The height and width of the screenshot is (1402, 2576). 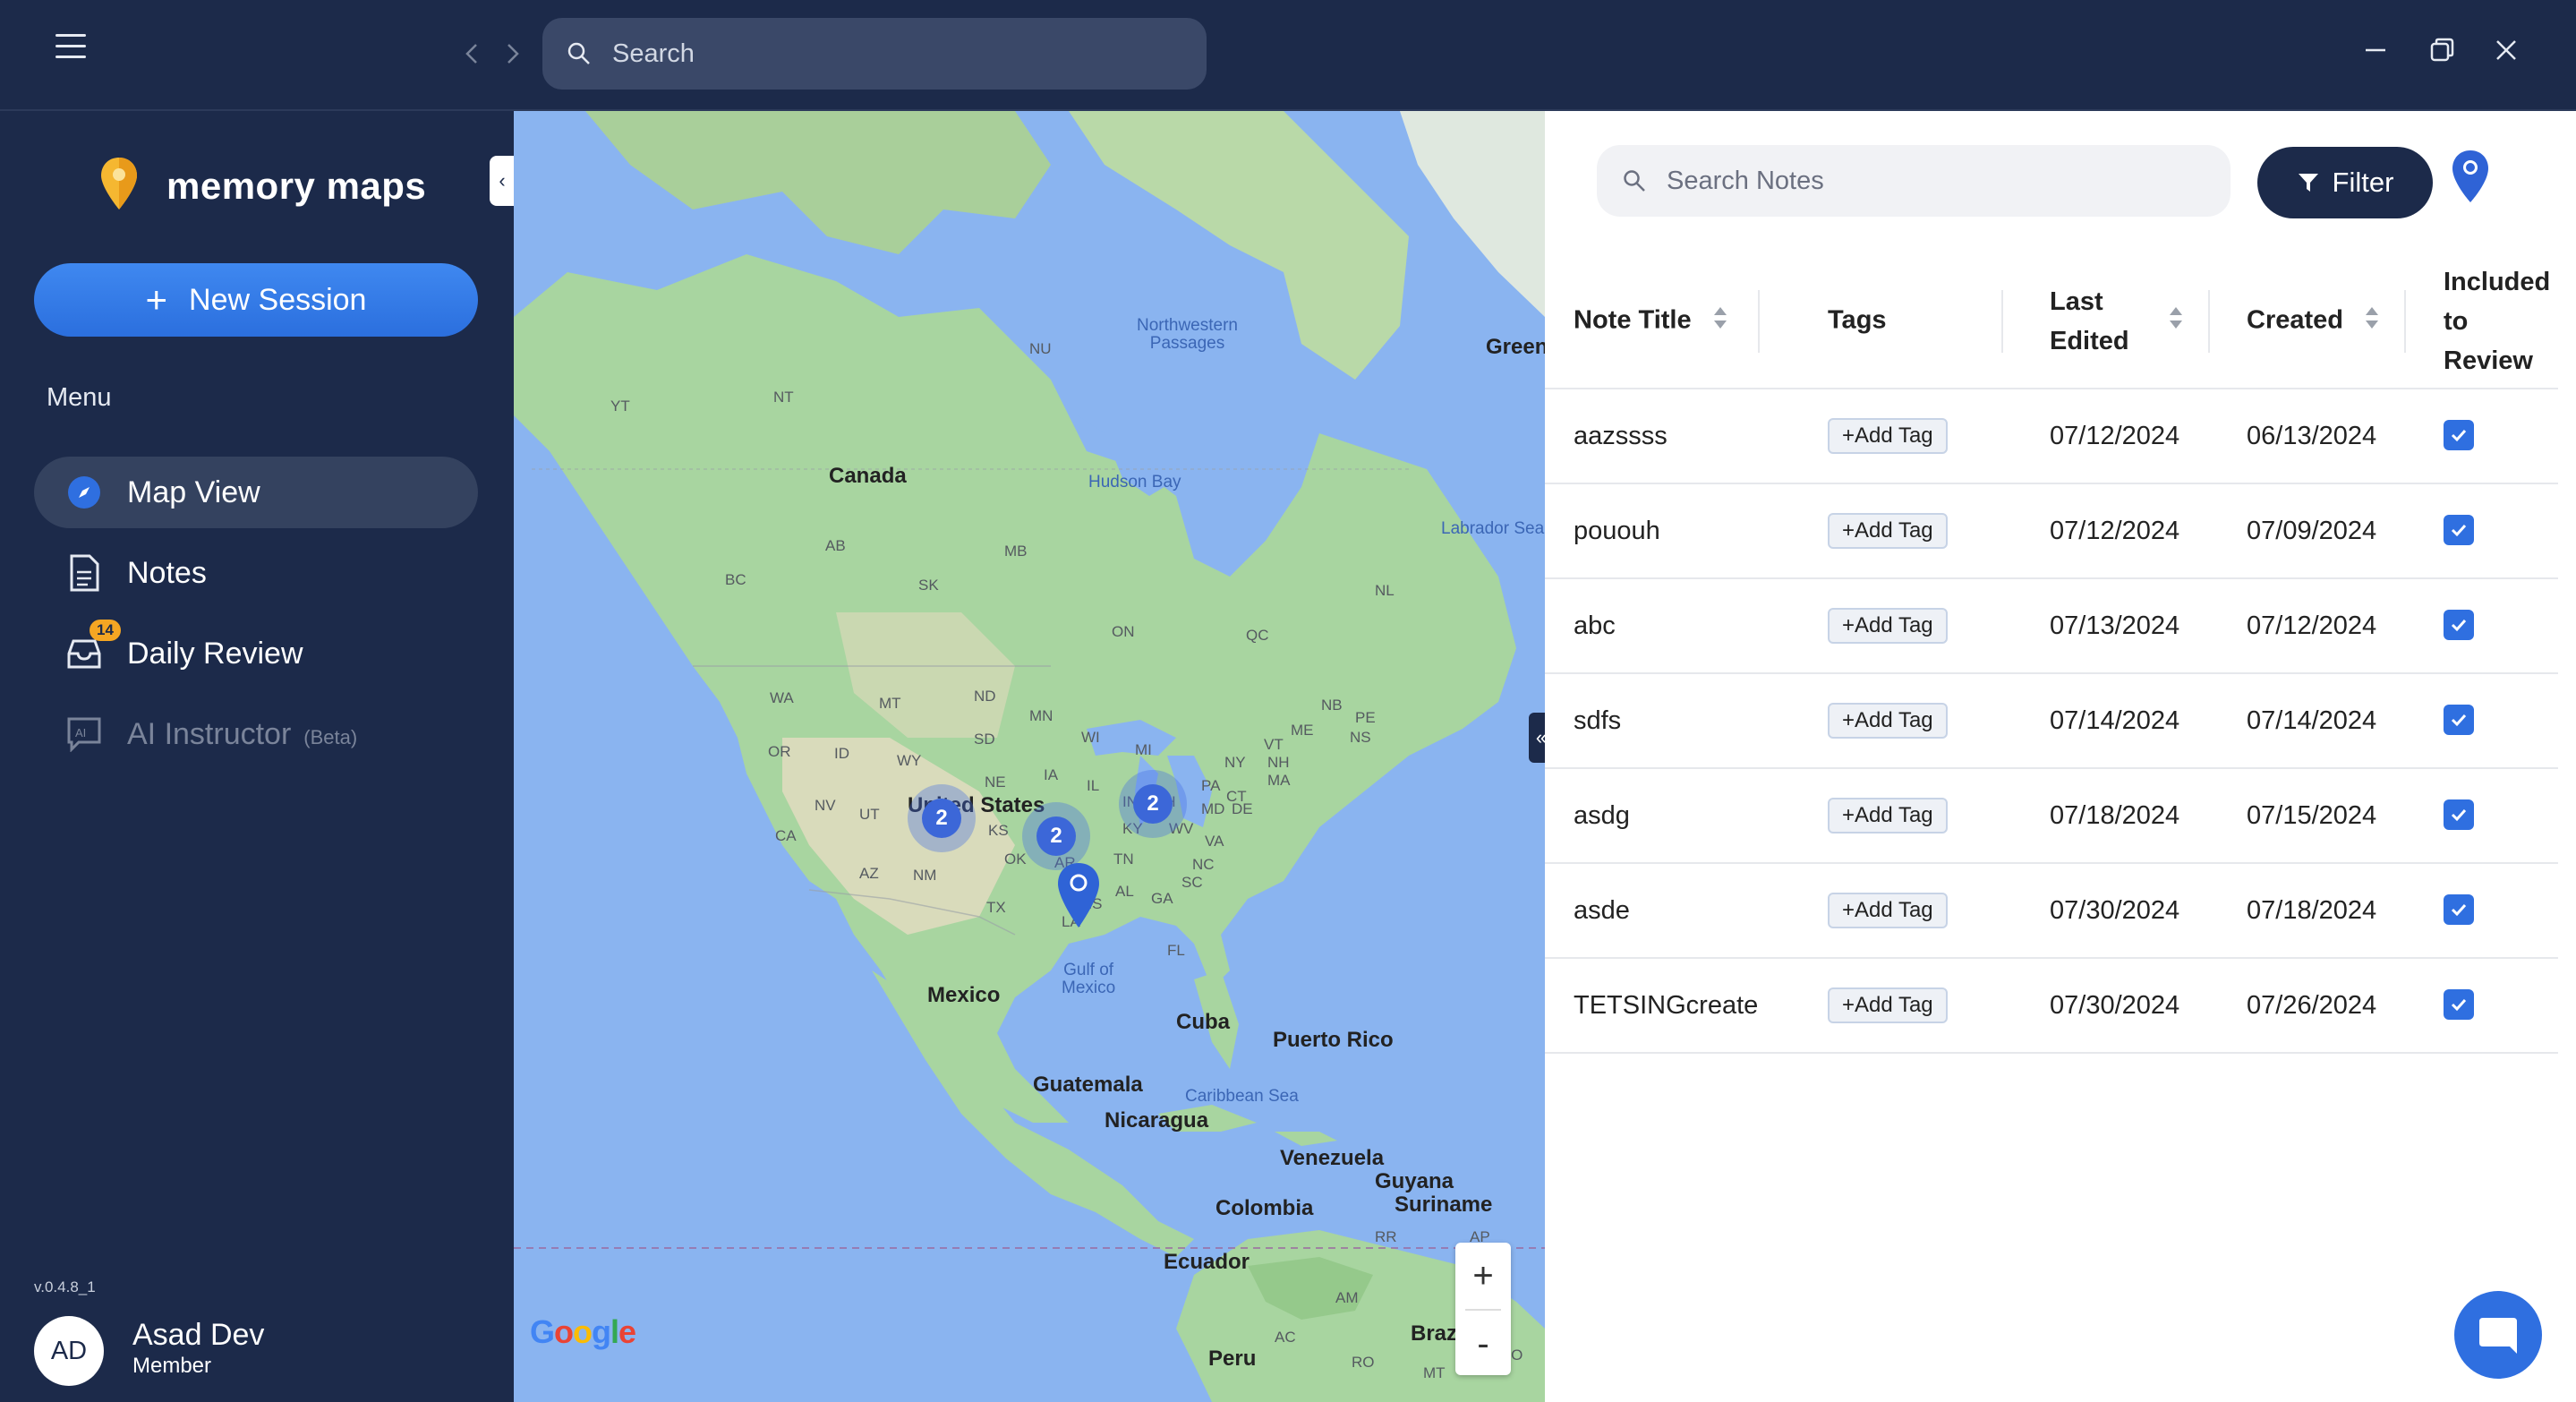 I want to click on map-label-region: CT, so click(x=1236, y=796).